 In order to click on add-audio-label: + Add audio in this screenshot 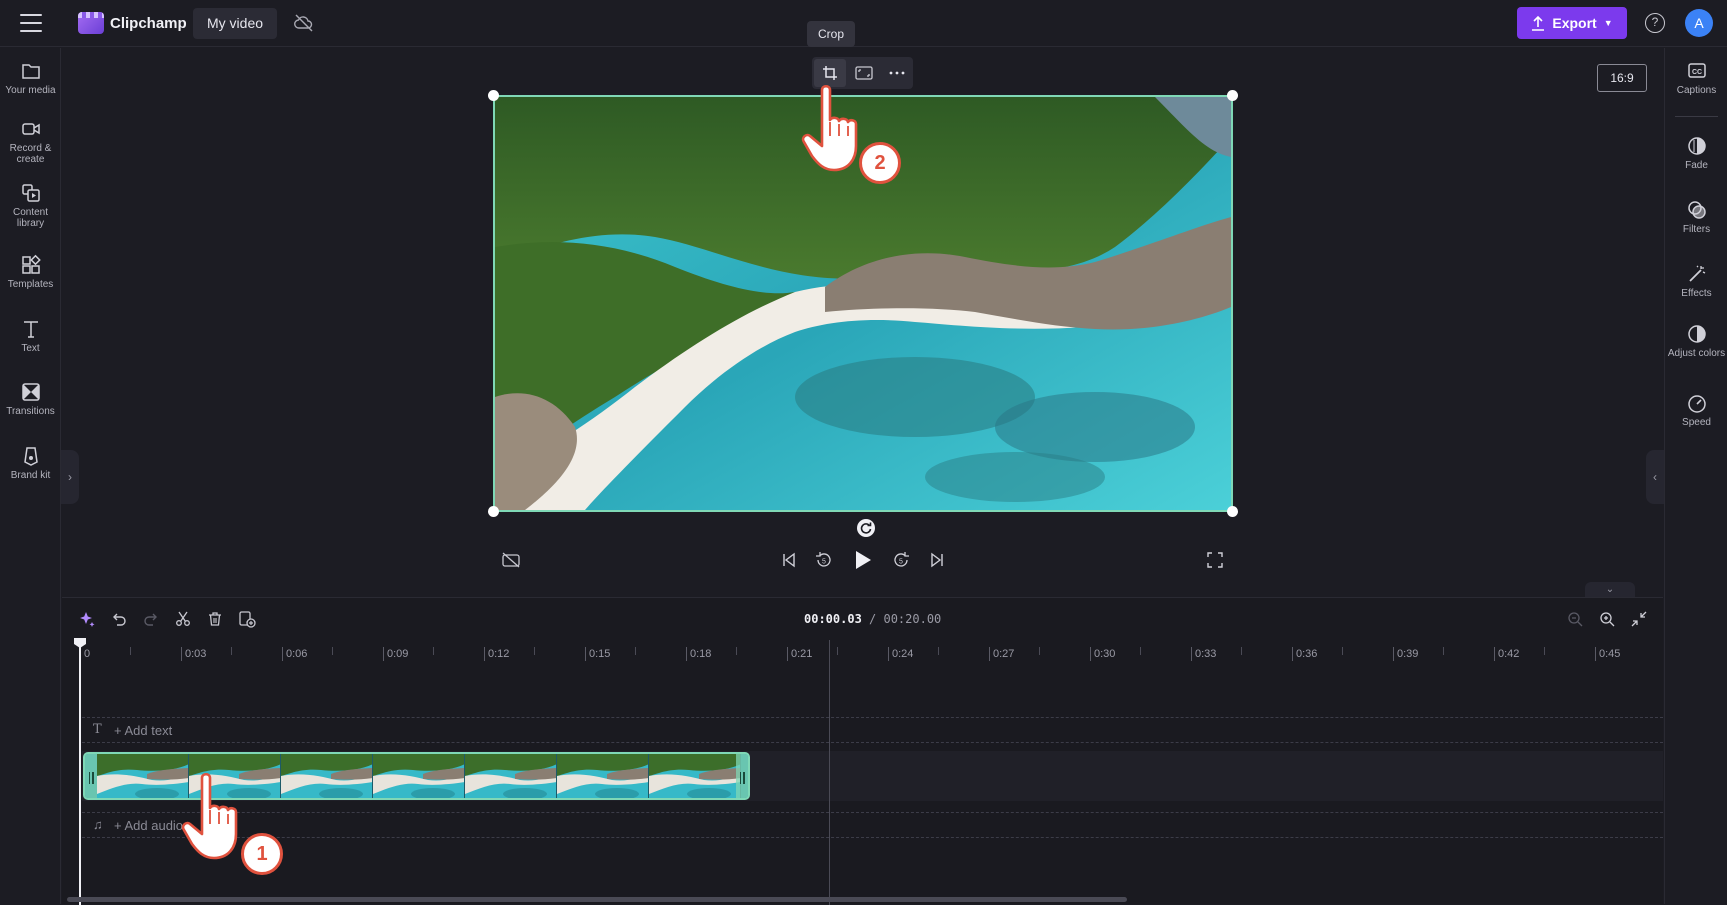, I will do `click(149, 825)`.